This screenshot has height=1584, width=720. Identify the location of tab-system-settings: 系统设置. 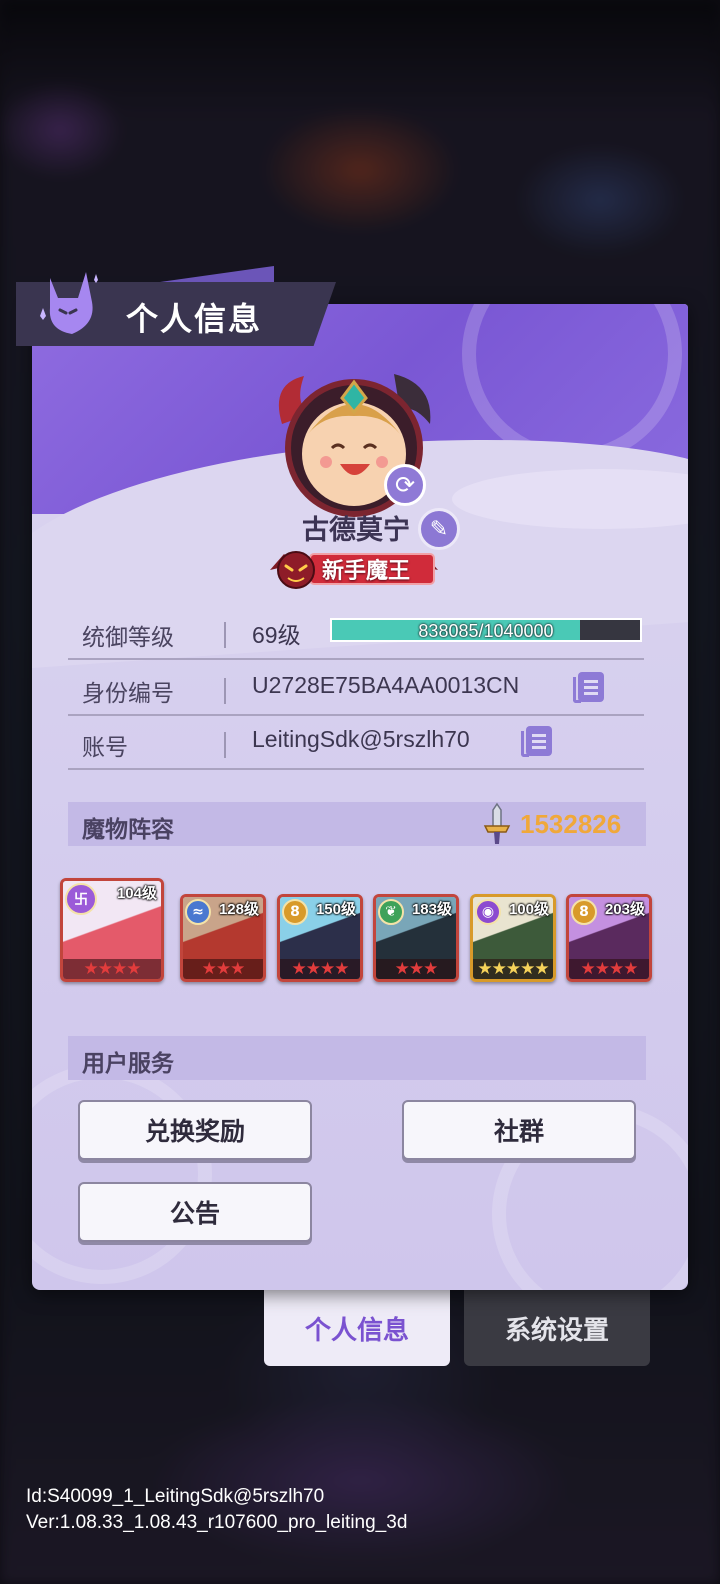
(557, 1322).